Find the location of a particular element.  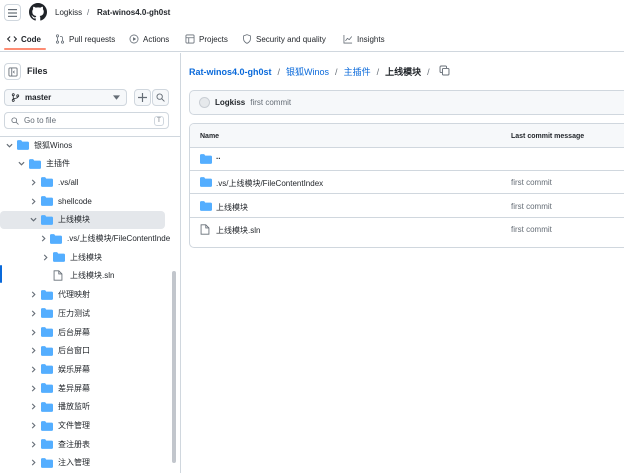

tree-item-label: 后台窗口 is located at coordinates (74, 351).